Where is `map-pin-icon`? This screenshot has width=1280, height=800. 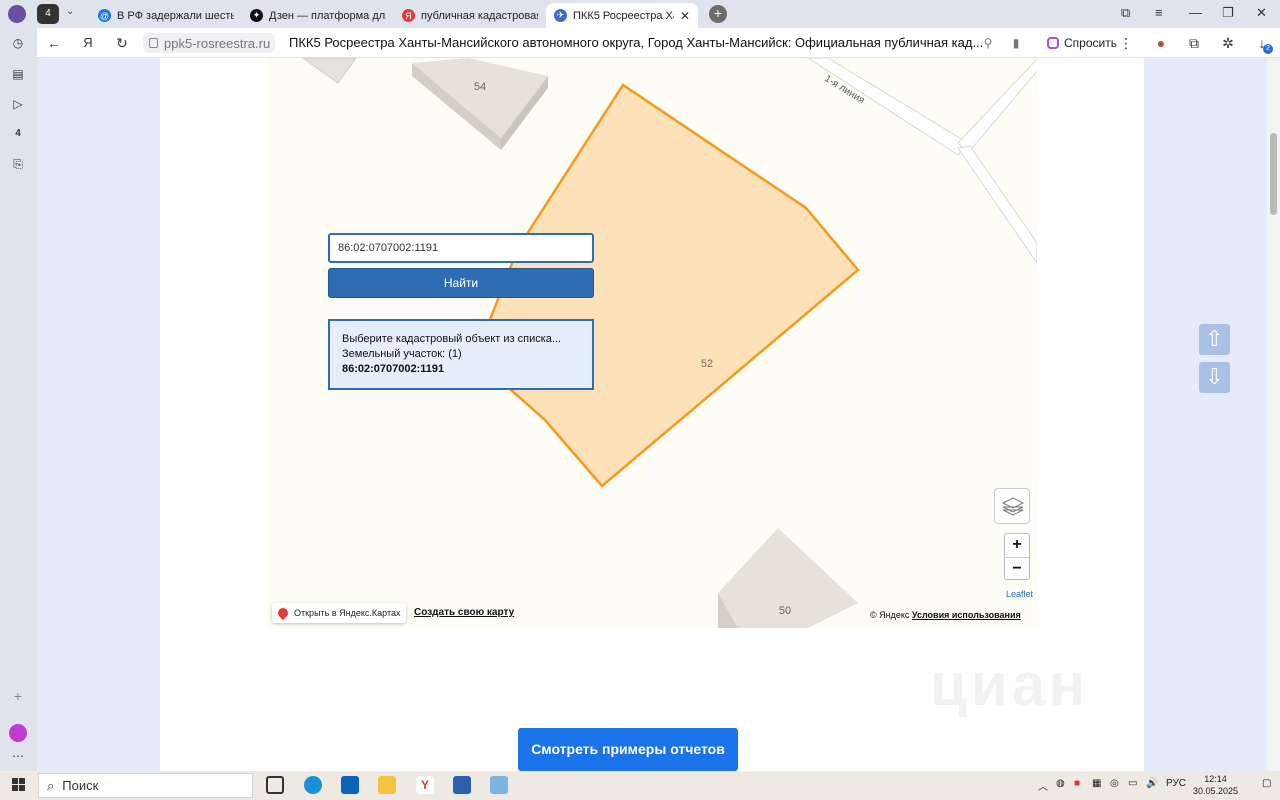 map-pin-icon is located at coordinates (283, 613).